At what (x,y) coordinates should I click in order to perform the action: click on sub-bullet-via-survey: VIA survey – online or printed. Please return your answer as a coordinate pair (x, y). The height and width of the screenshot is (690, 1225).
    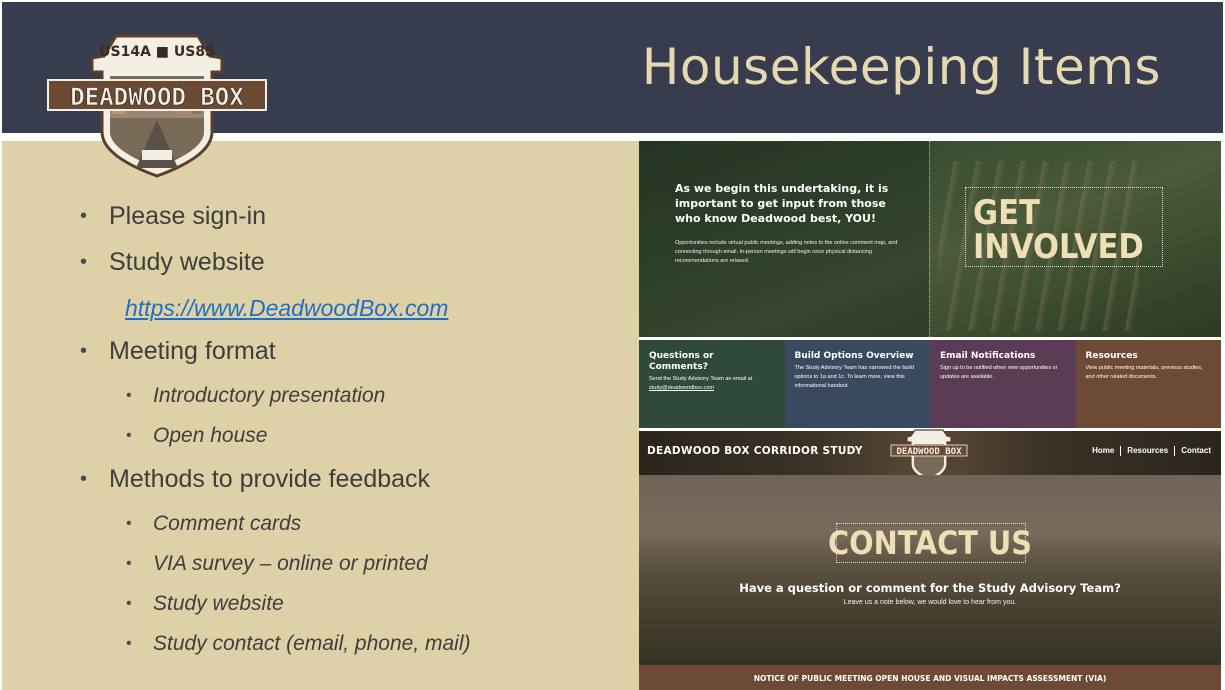
    Looking at the image, I should click on (350, 565).